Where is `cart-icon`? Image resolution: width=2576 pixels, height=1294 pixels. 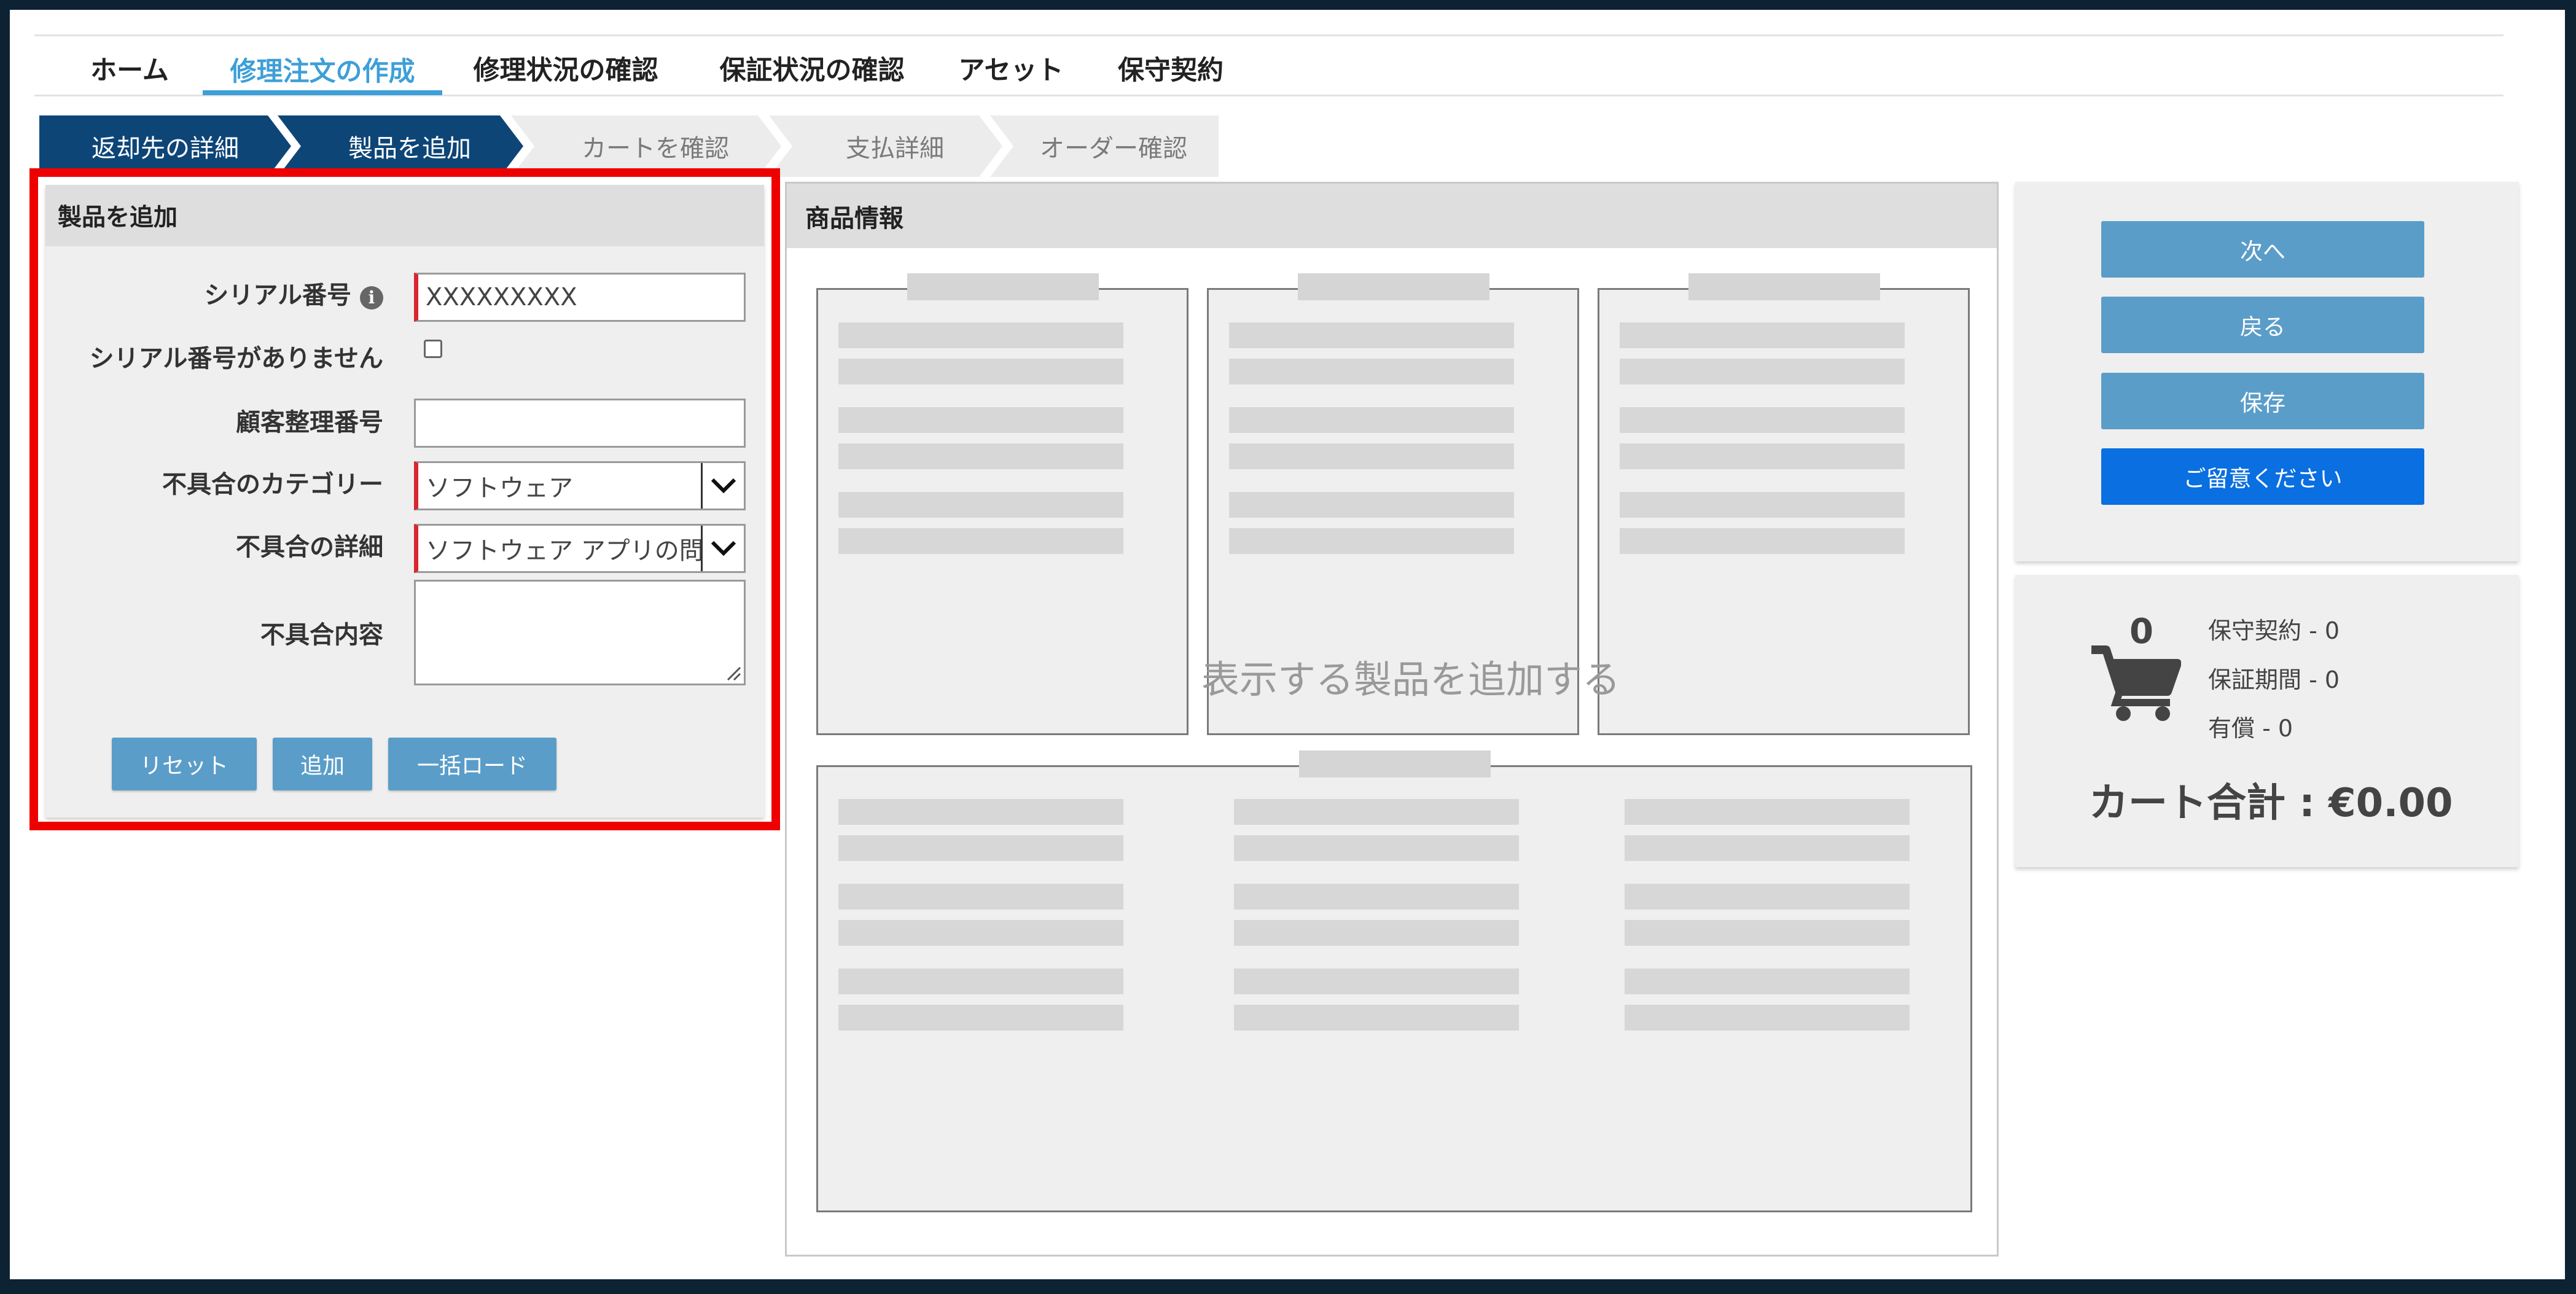 cart-icon is located at coordinates (2136, 683).